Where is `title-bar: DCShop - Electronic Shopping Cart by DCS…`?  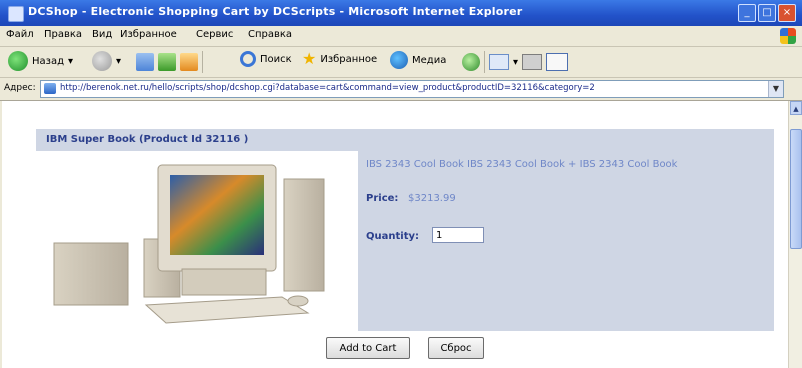
title-bar: DCShop - Electronic Shopping Cart by DCS… is located at coordinates (401, 13).